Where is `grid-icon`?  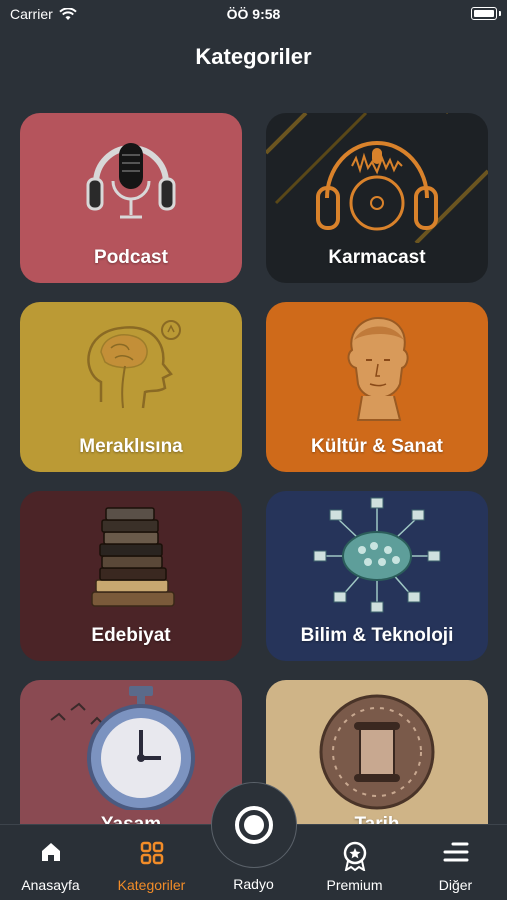
grid-icon is located at coordinates (151, 854).